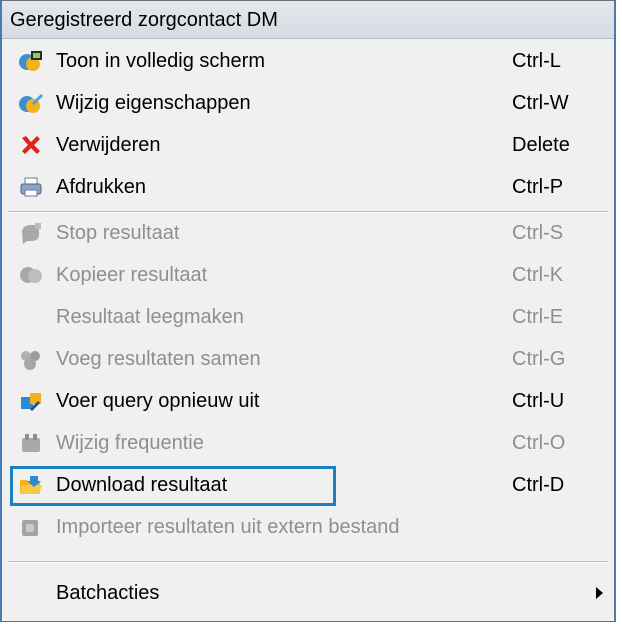 The height and width of the screenshot is (624, 622). What do you see at coordinates (308, 146) in the screenshot?
I see `menu-item-verwijderen: Verwijderen Delete` at bounding box center [308, 146].